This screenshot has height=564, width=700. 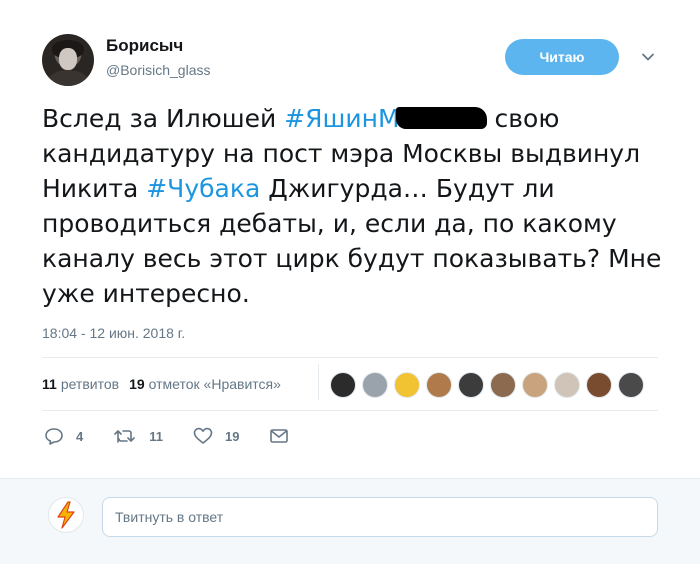 What do you see at coordinates (214, 384) in the screenshot?
I see `likes-label: отметок «Нравится»` at bounding box center [214, 384].